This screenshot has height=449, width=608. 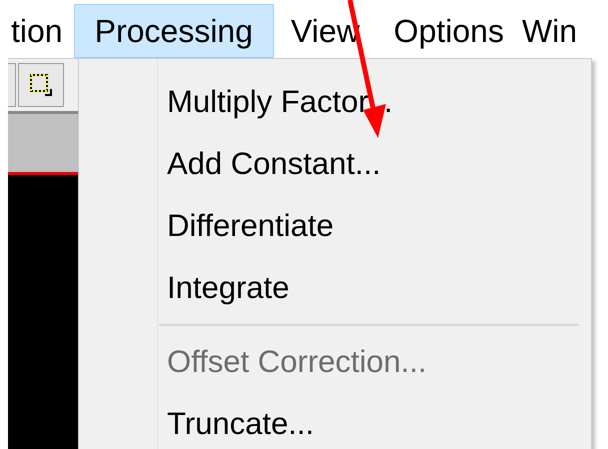 I want to click on selection-rectangle-icon, so click(x=41, y=85).